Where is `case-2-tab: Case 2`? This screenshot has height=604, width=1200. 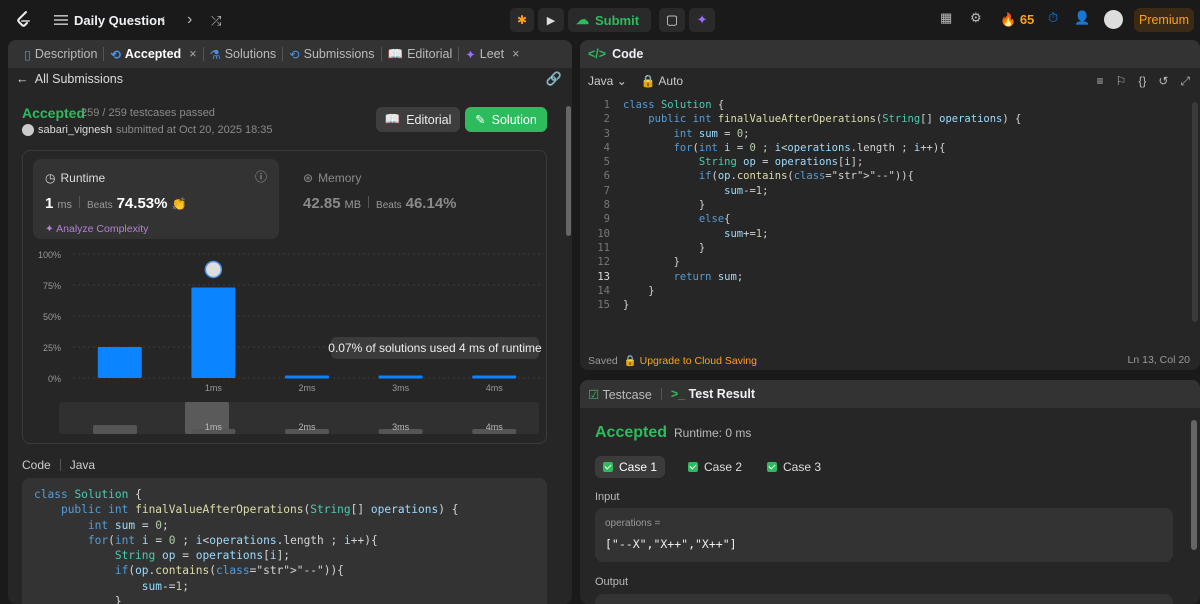 case-2-tab: Case 2 is located at coordinates (715, 467).